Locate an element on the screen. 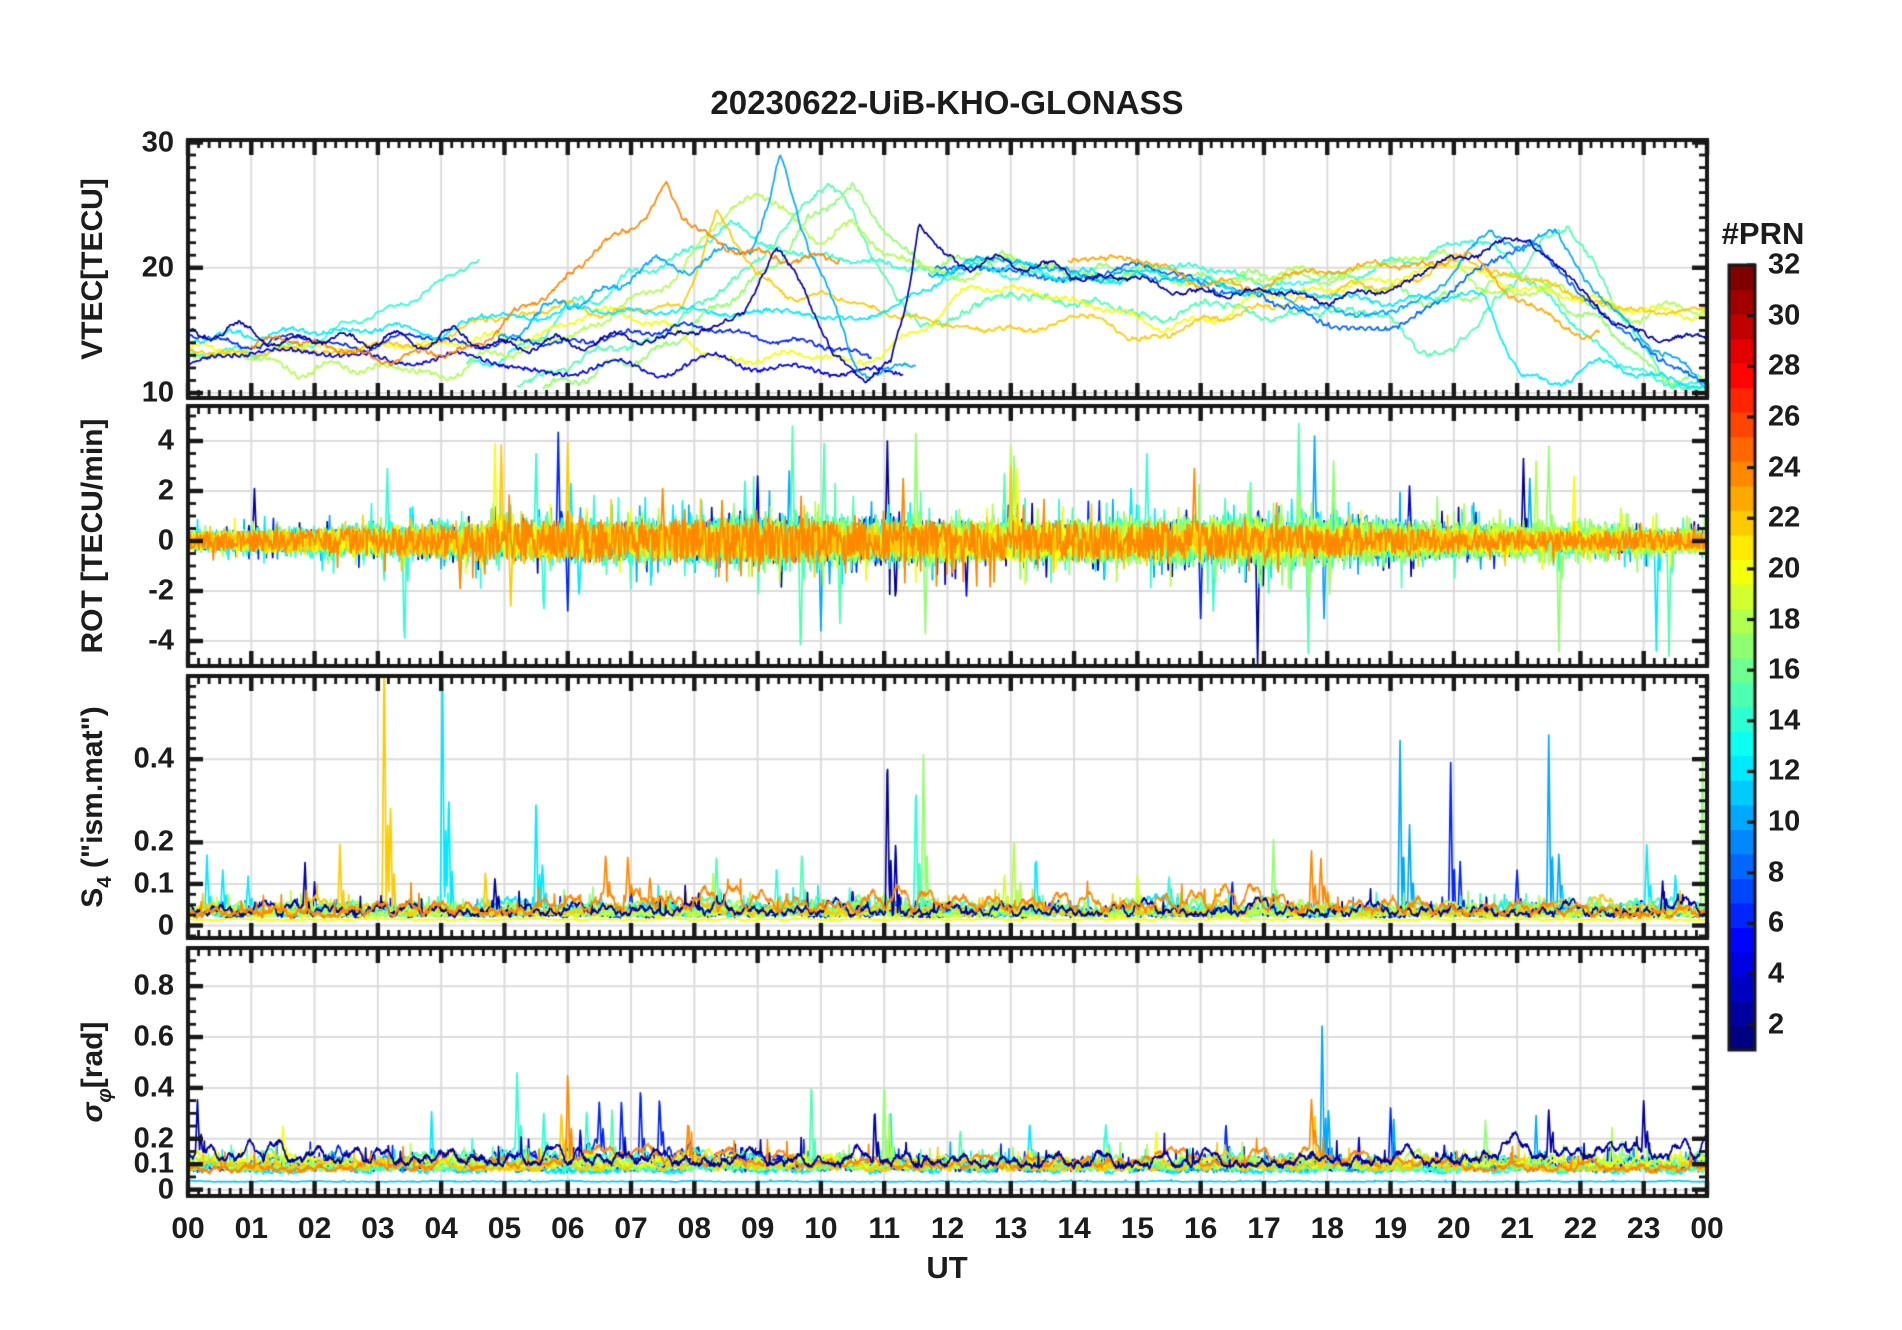 This screenshot has width=1902, height=1330. y-axis-tick-label: 4 is located at coordinates (165, 440).